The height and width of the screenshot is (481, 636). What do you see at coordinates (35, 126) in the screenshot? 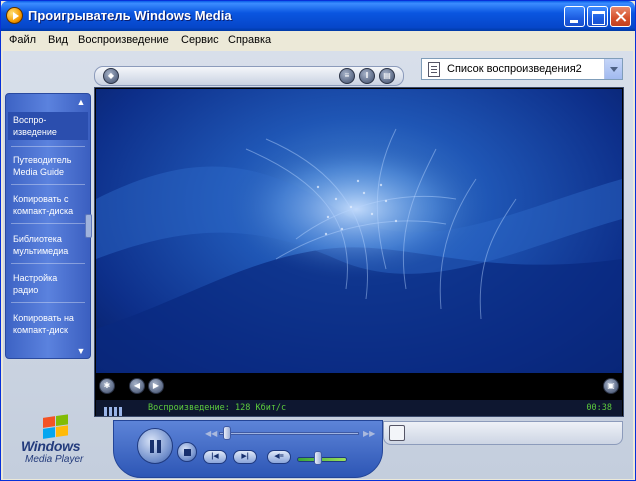
I see `nav-item-label: Воспро- изведение` at bounding box center [35, 126].